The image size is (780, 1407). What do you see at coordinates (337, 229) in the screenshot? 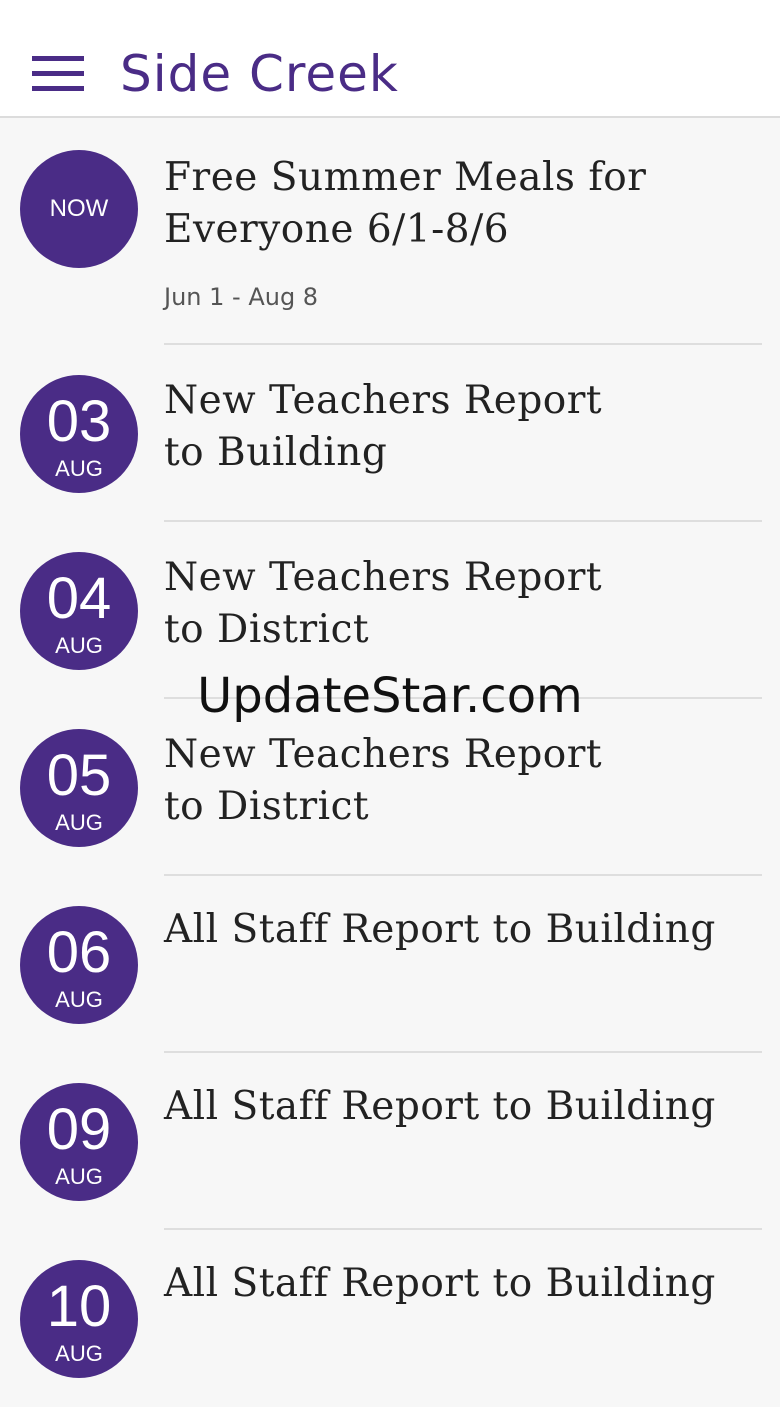
I see `event-title-line: Everyone 6/1-8/6` at bounding box center [337, 229].